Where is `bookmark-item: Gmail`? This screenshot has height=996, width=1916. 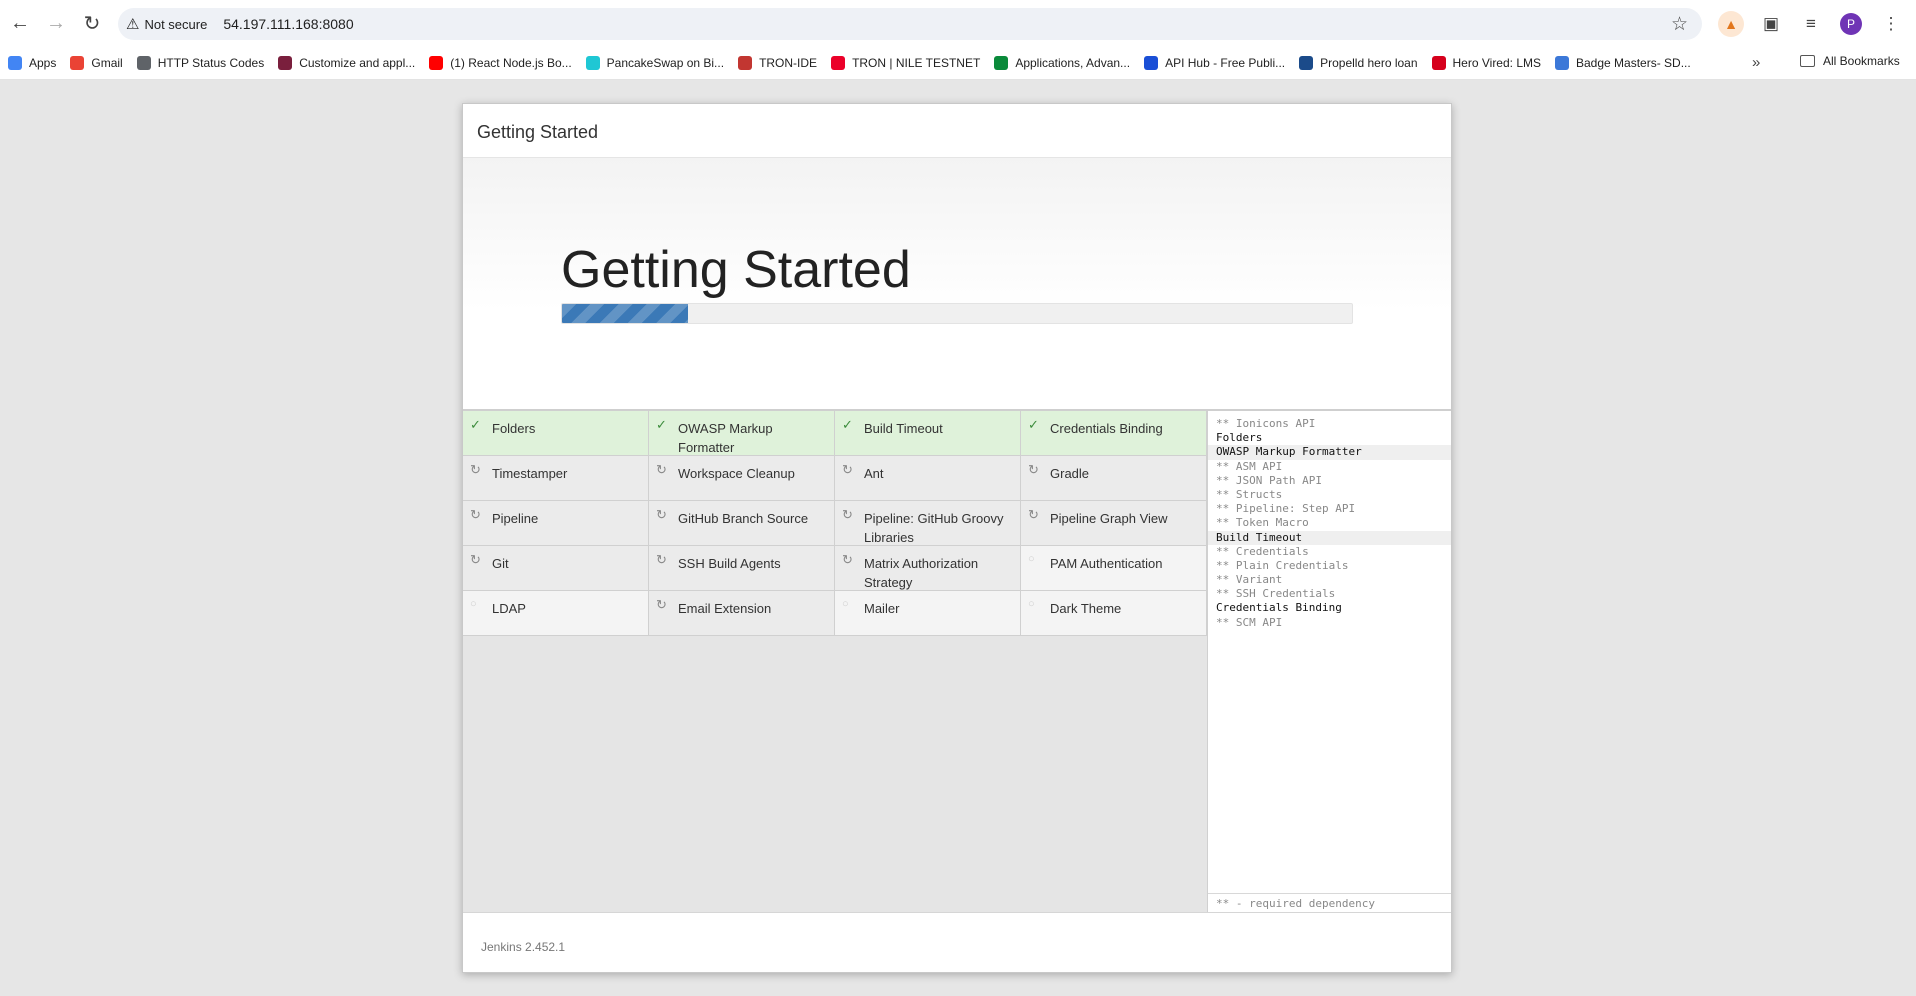 bookmark-item: Gmail is located at coordinates (96, 62).